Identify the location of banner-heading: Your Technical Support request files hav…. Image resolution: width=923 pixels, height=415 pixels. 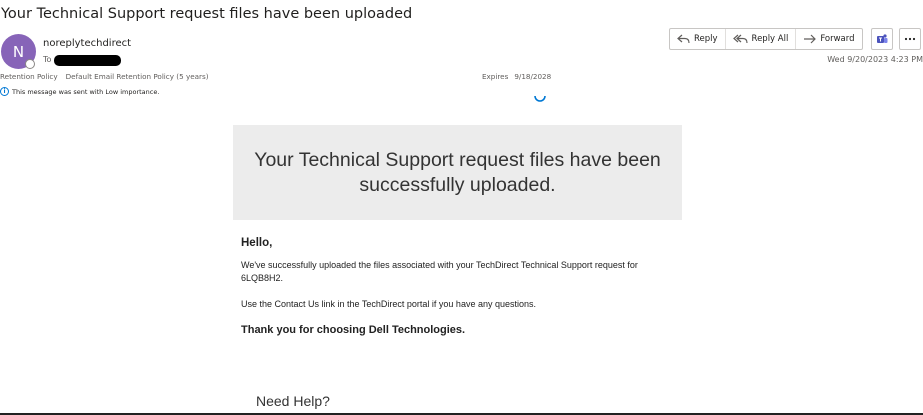
(457, 172).